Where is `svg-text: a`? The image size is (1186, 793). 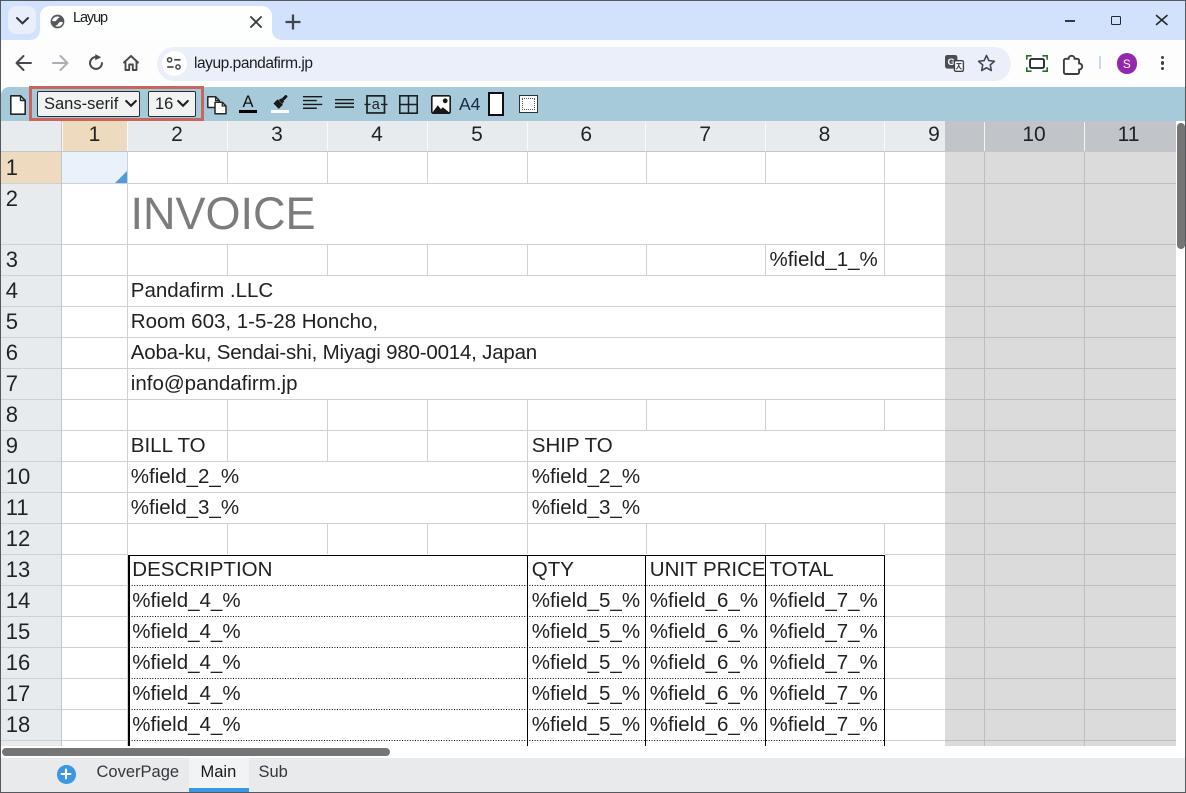
svg-text: a is located at coordinates (376, 105).